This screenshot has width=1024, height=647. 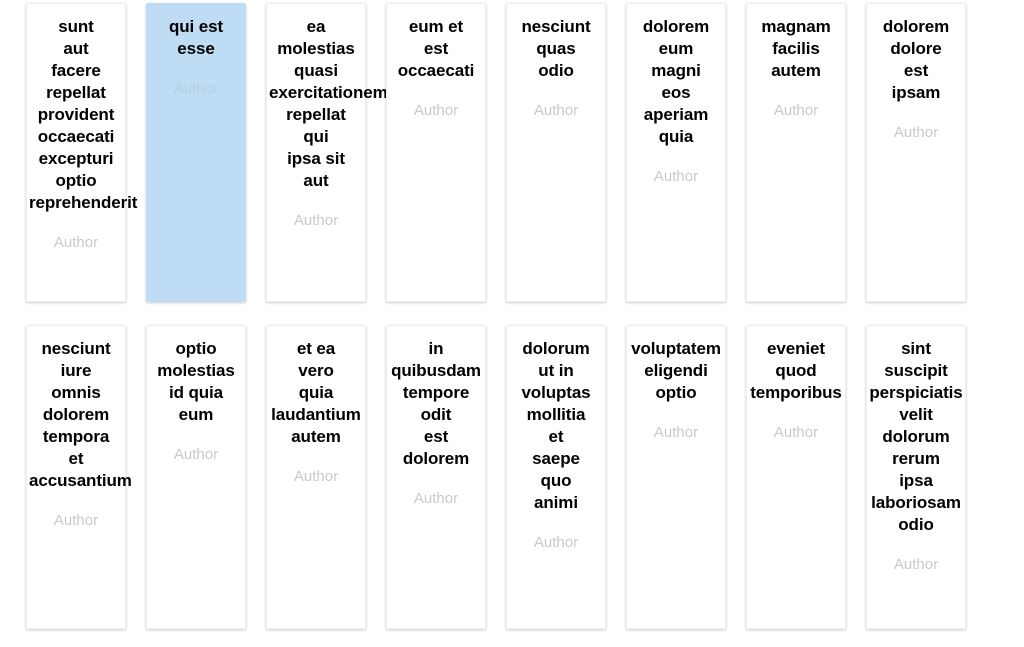 What do you see at coordinates (556, 348) in the screenshot?
I see `post-card-title-line: dolorum` at bounding box center [556, 348].